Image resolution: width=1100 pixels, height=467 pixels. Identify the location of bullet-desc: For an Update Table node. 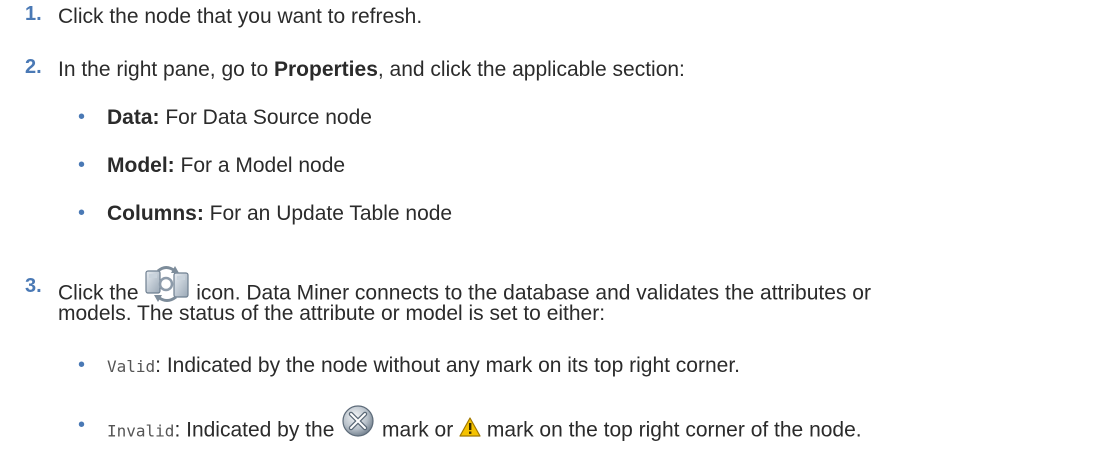
(328, 213).